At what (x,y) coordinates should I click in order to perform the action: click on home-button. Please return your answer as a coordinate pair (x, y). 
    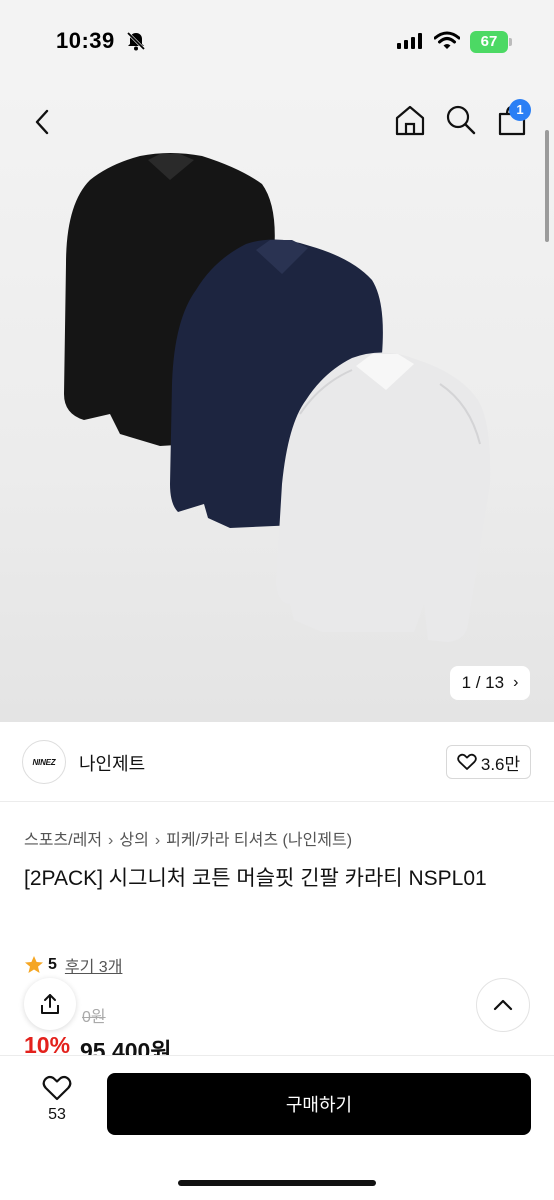
    Looking at the image, I should click on (410, 120).